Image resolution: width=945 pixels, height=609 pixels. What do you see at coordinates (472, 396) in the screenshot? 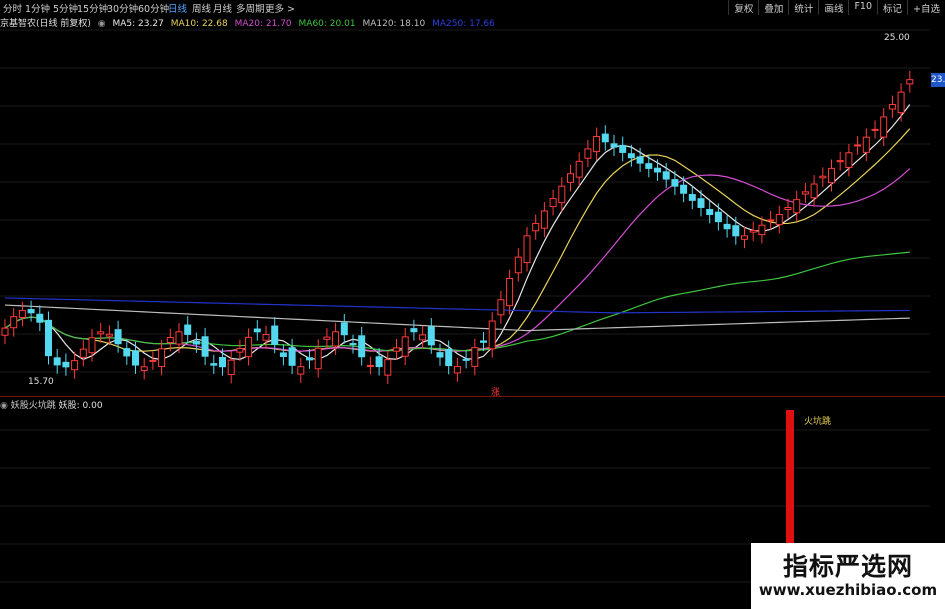
I see `panel-divider` at bounding box center [472, 396].